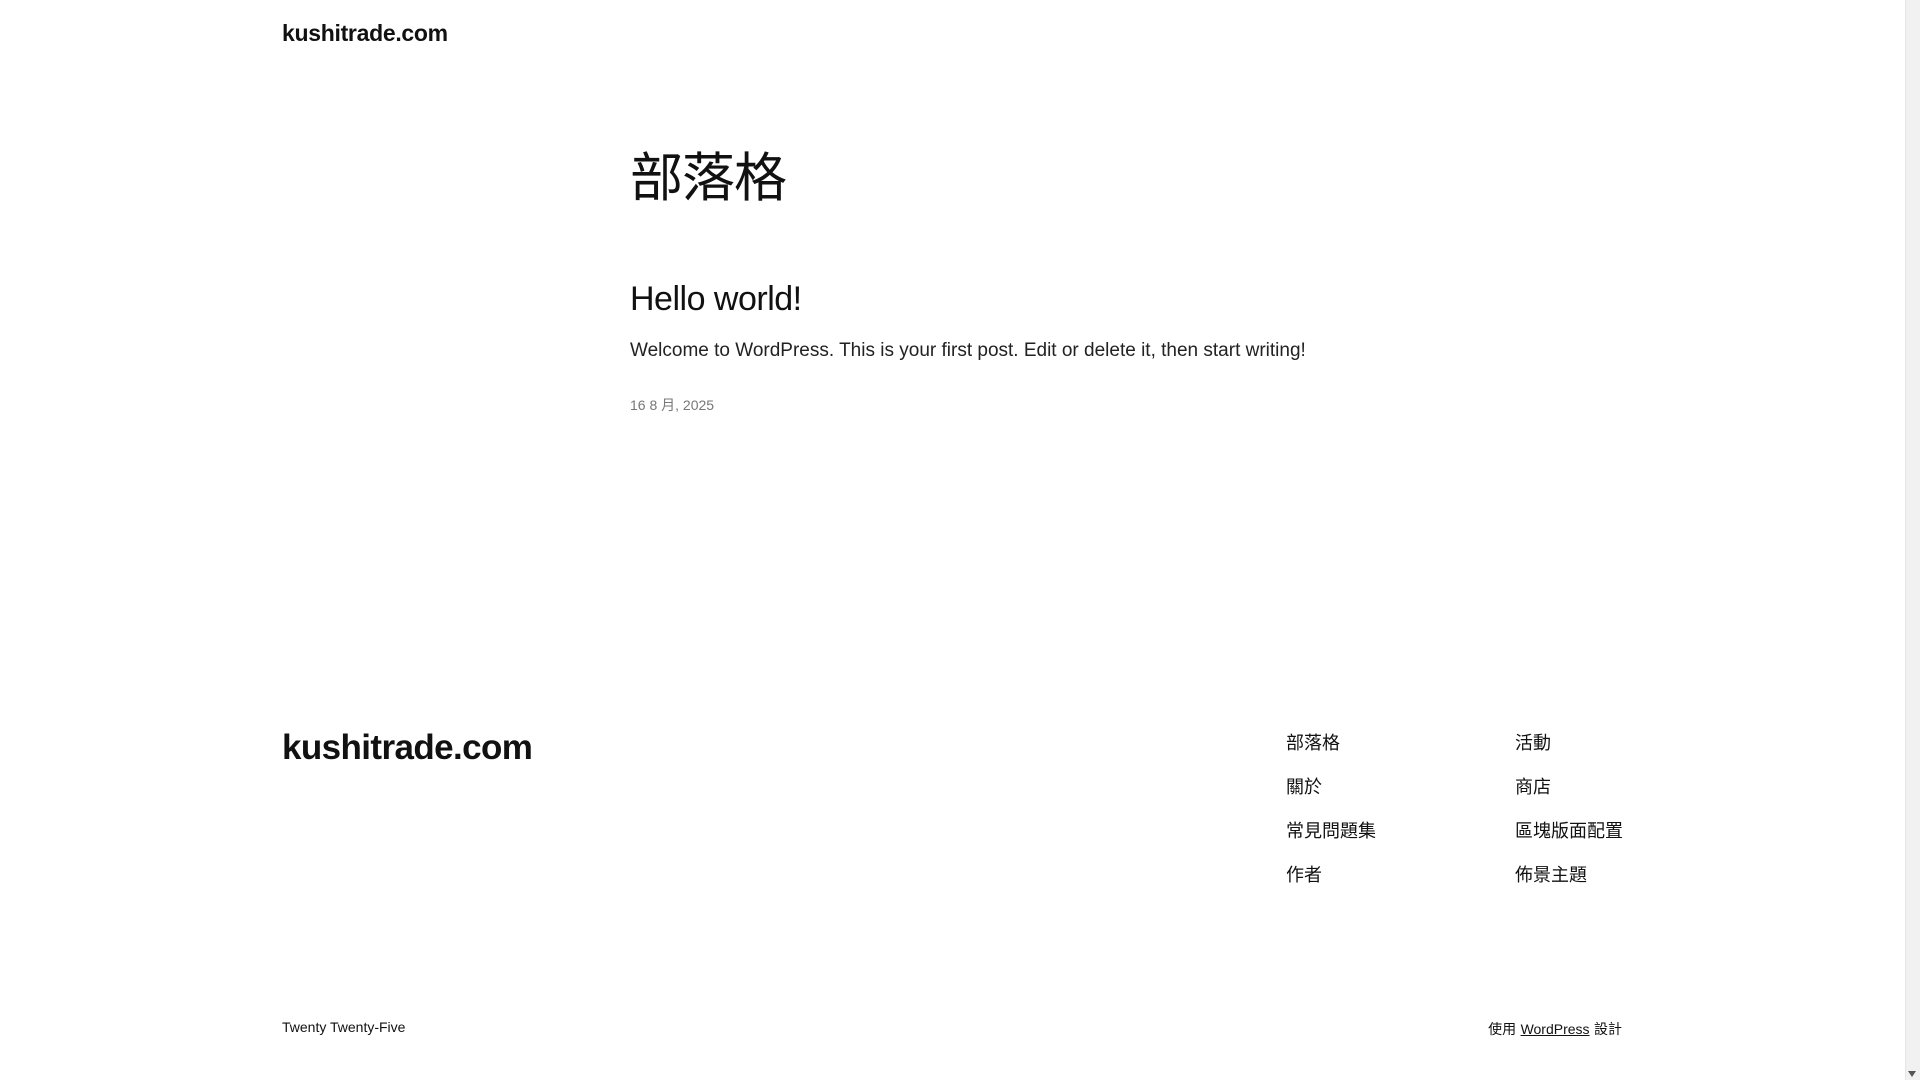 The height and width of the screenshot is (1080, 1920). Describe the element at coordinates (1569, 882) in the screenshot. I see `footer-nav-item-themes: 佈景主題` at that location.